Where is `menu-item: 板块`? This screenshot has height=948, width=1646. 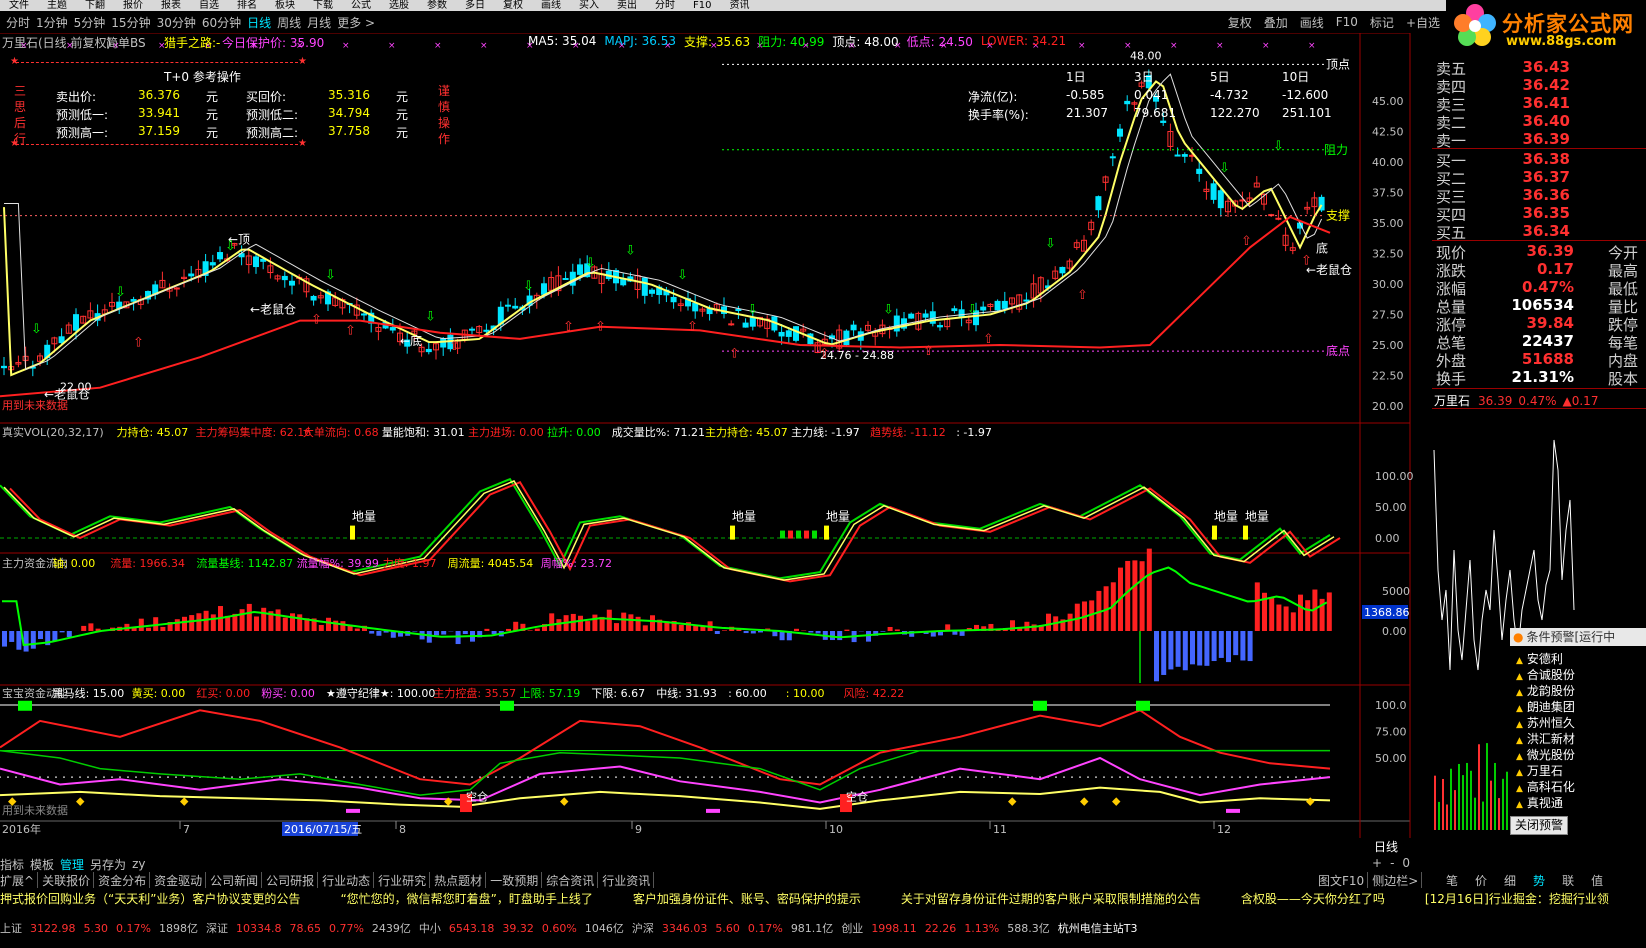
menu-item: 板块 is located at coordinates (285, 5).